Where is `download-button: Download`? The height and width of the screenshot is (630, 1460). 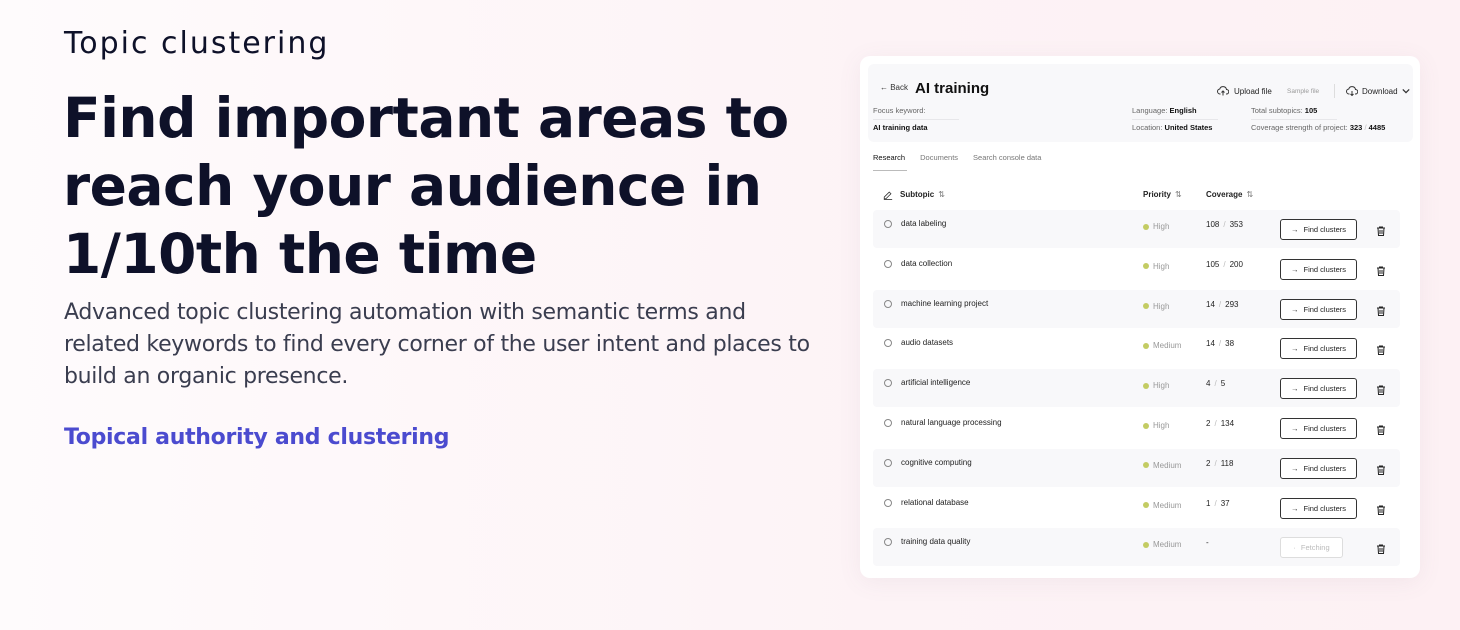 download-button: Download is located at coordinates (1378, 91).